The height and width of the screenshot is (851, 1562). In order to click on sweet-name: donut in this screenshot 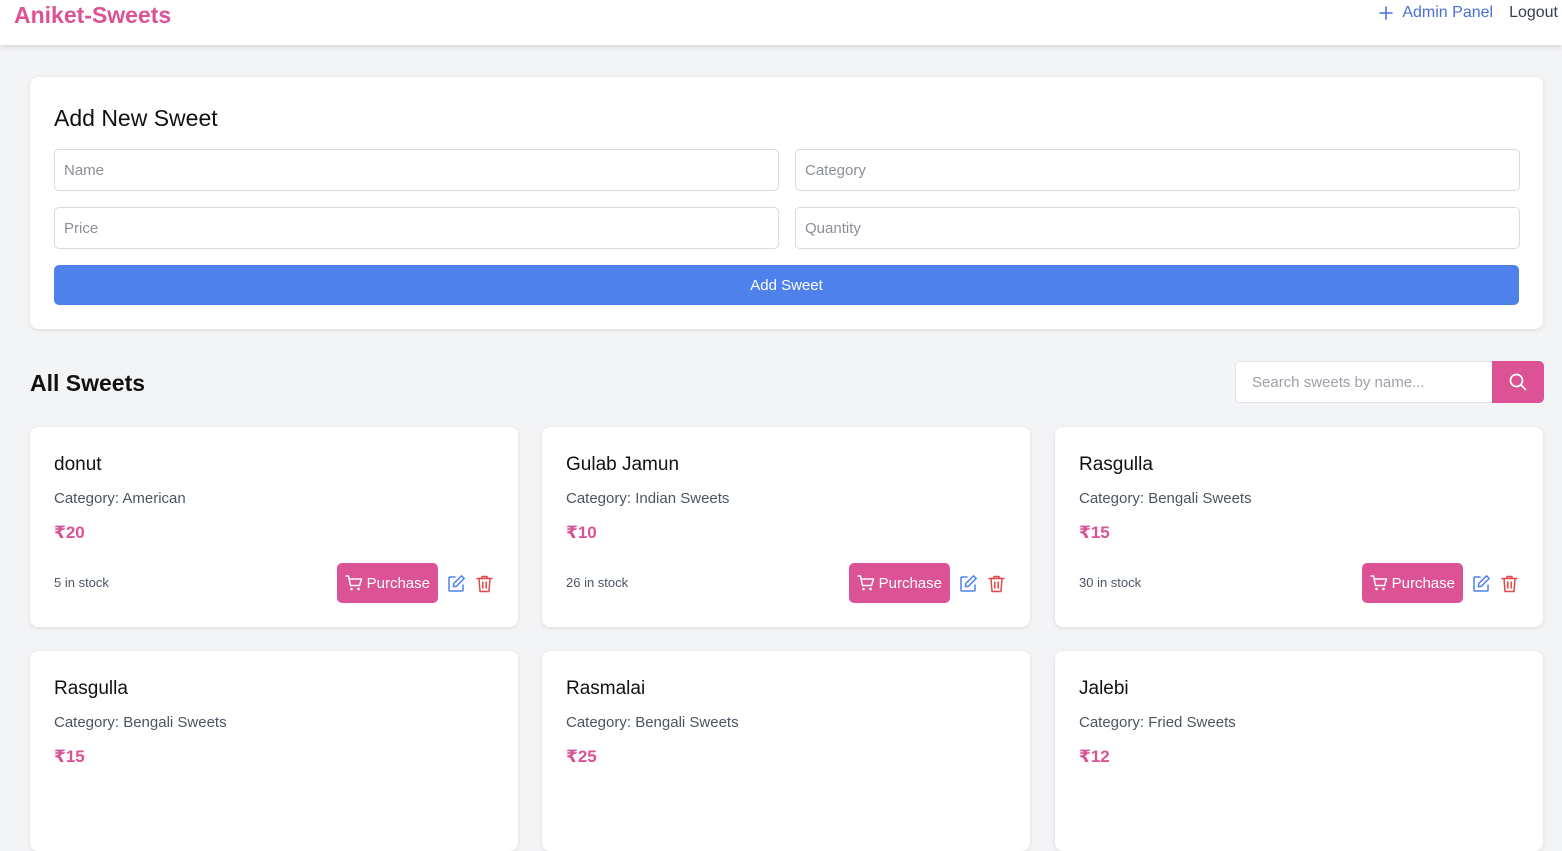, I will do `click(78, 464)`.